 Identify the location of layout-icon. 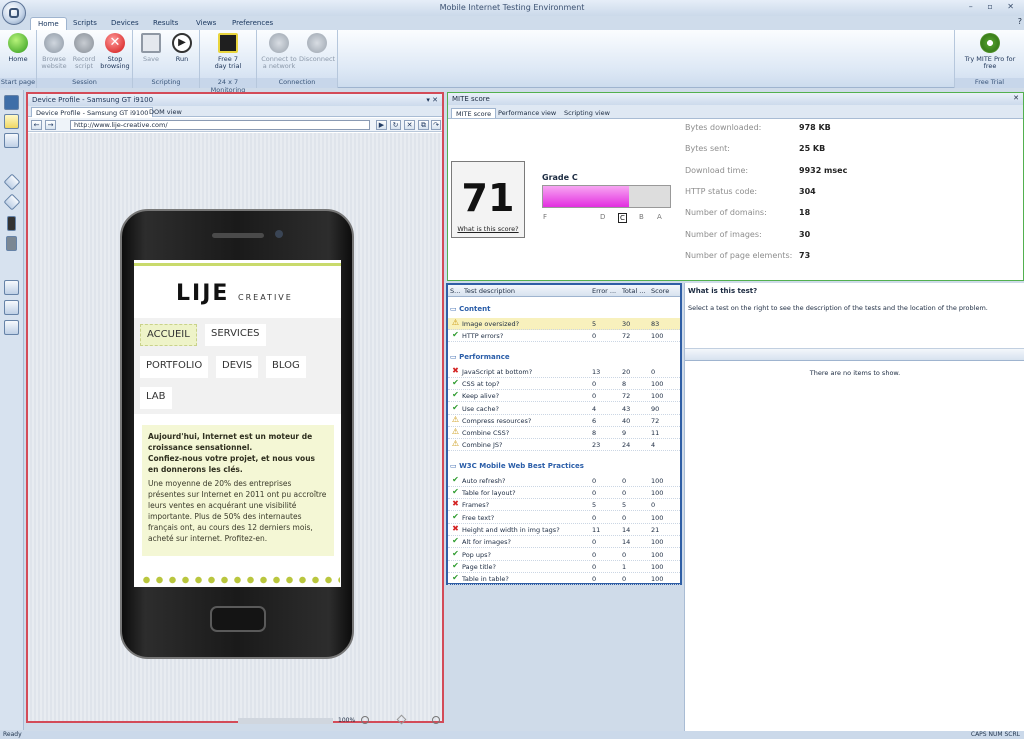
(11, 307).